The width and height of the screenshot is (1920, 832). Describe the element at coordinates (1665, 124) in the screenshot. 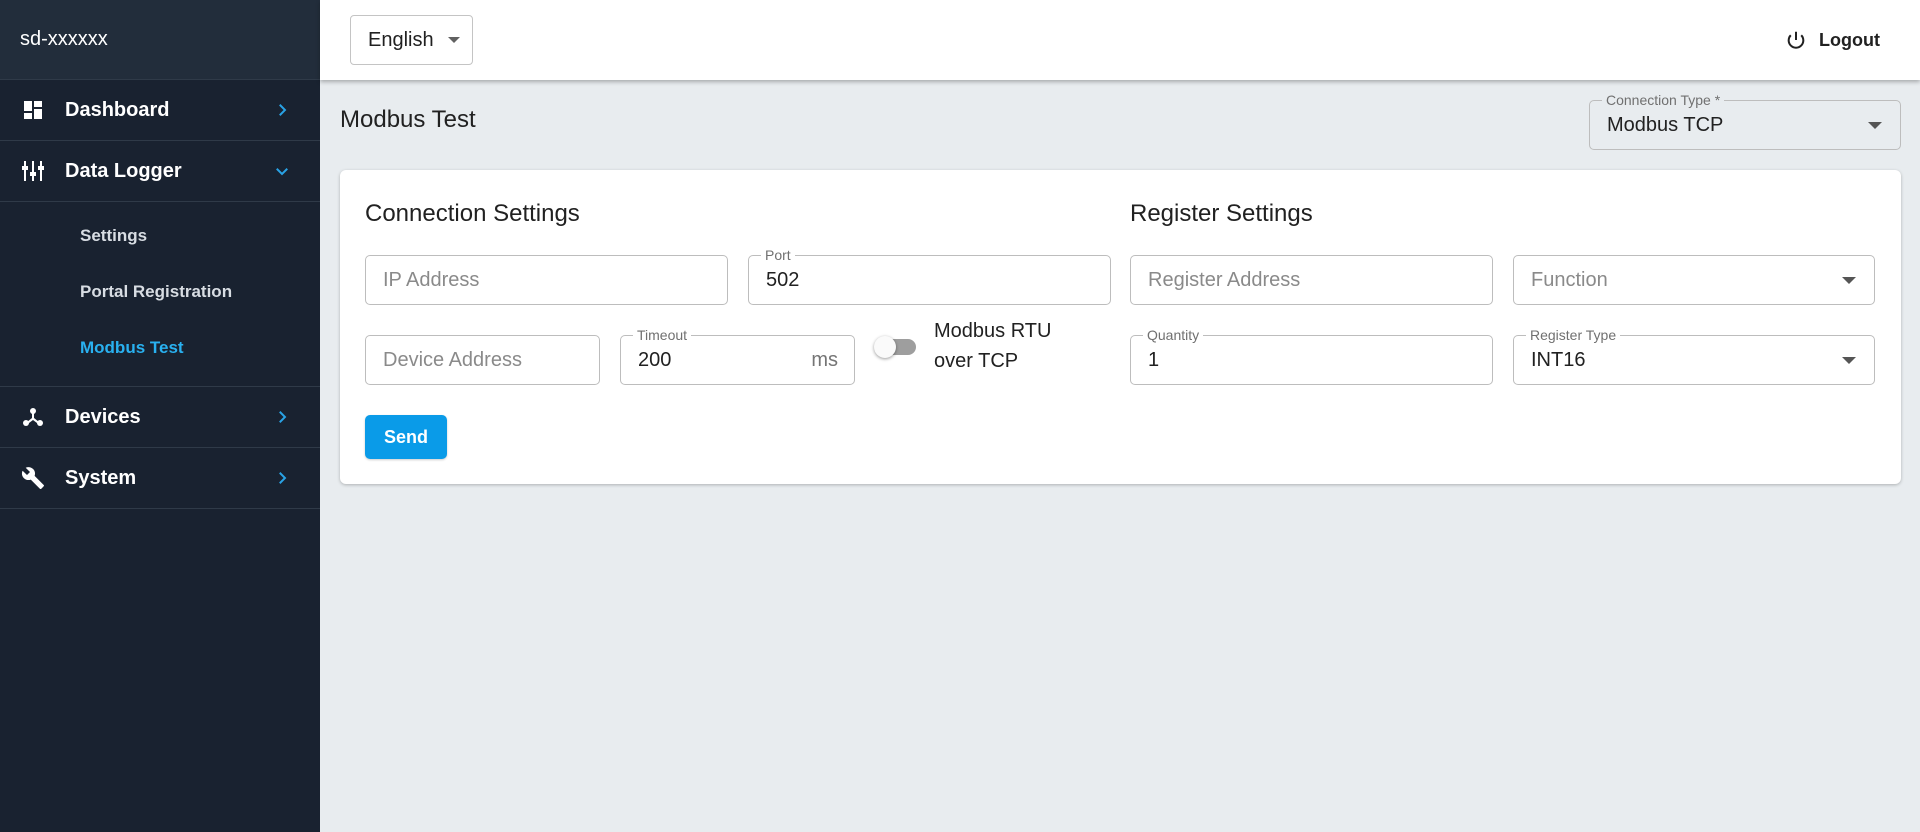

I see `connection-type-value: Modbus TCP` at that location.